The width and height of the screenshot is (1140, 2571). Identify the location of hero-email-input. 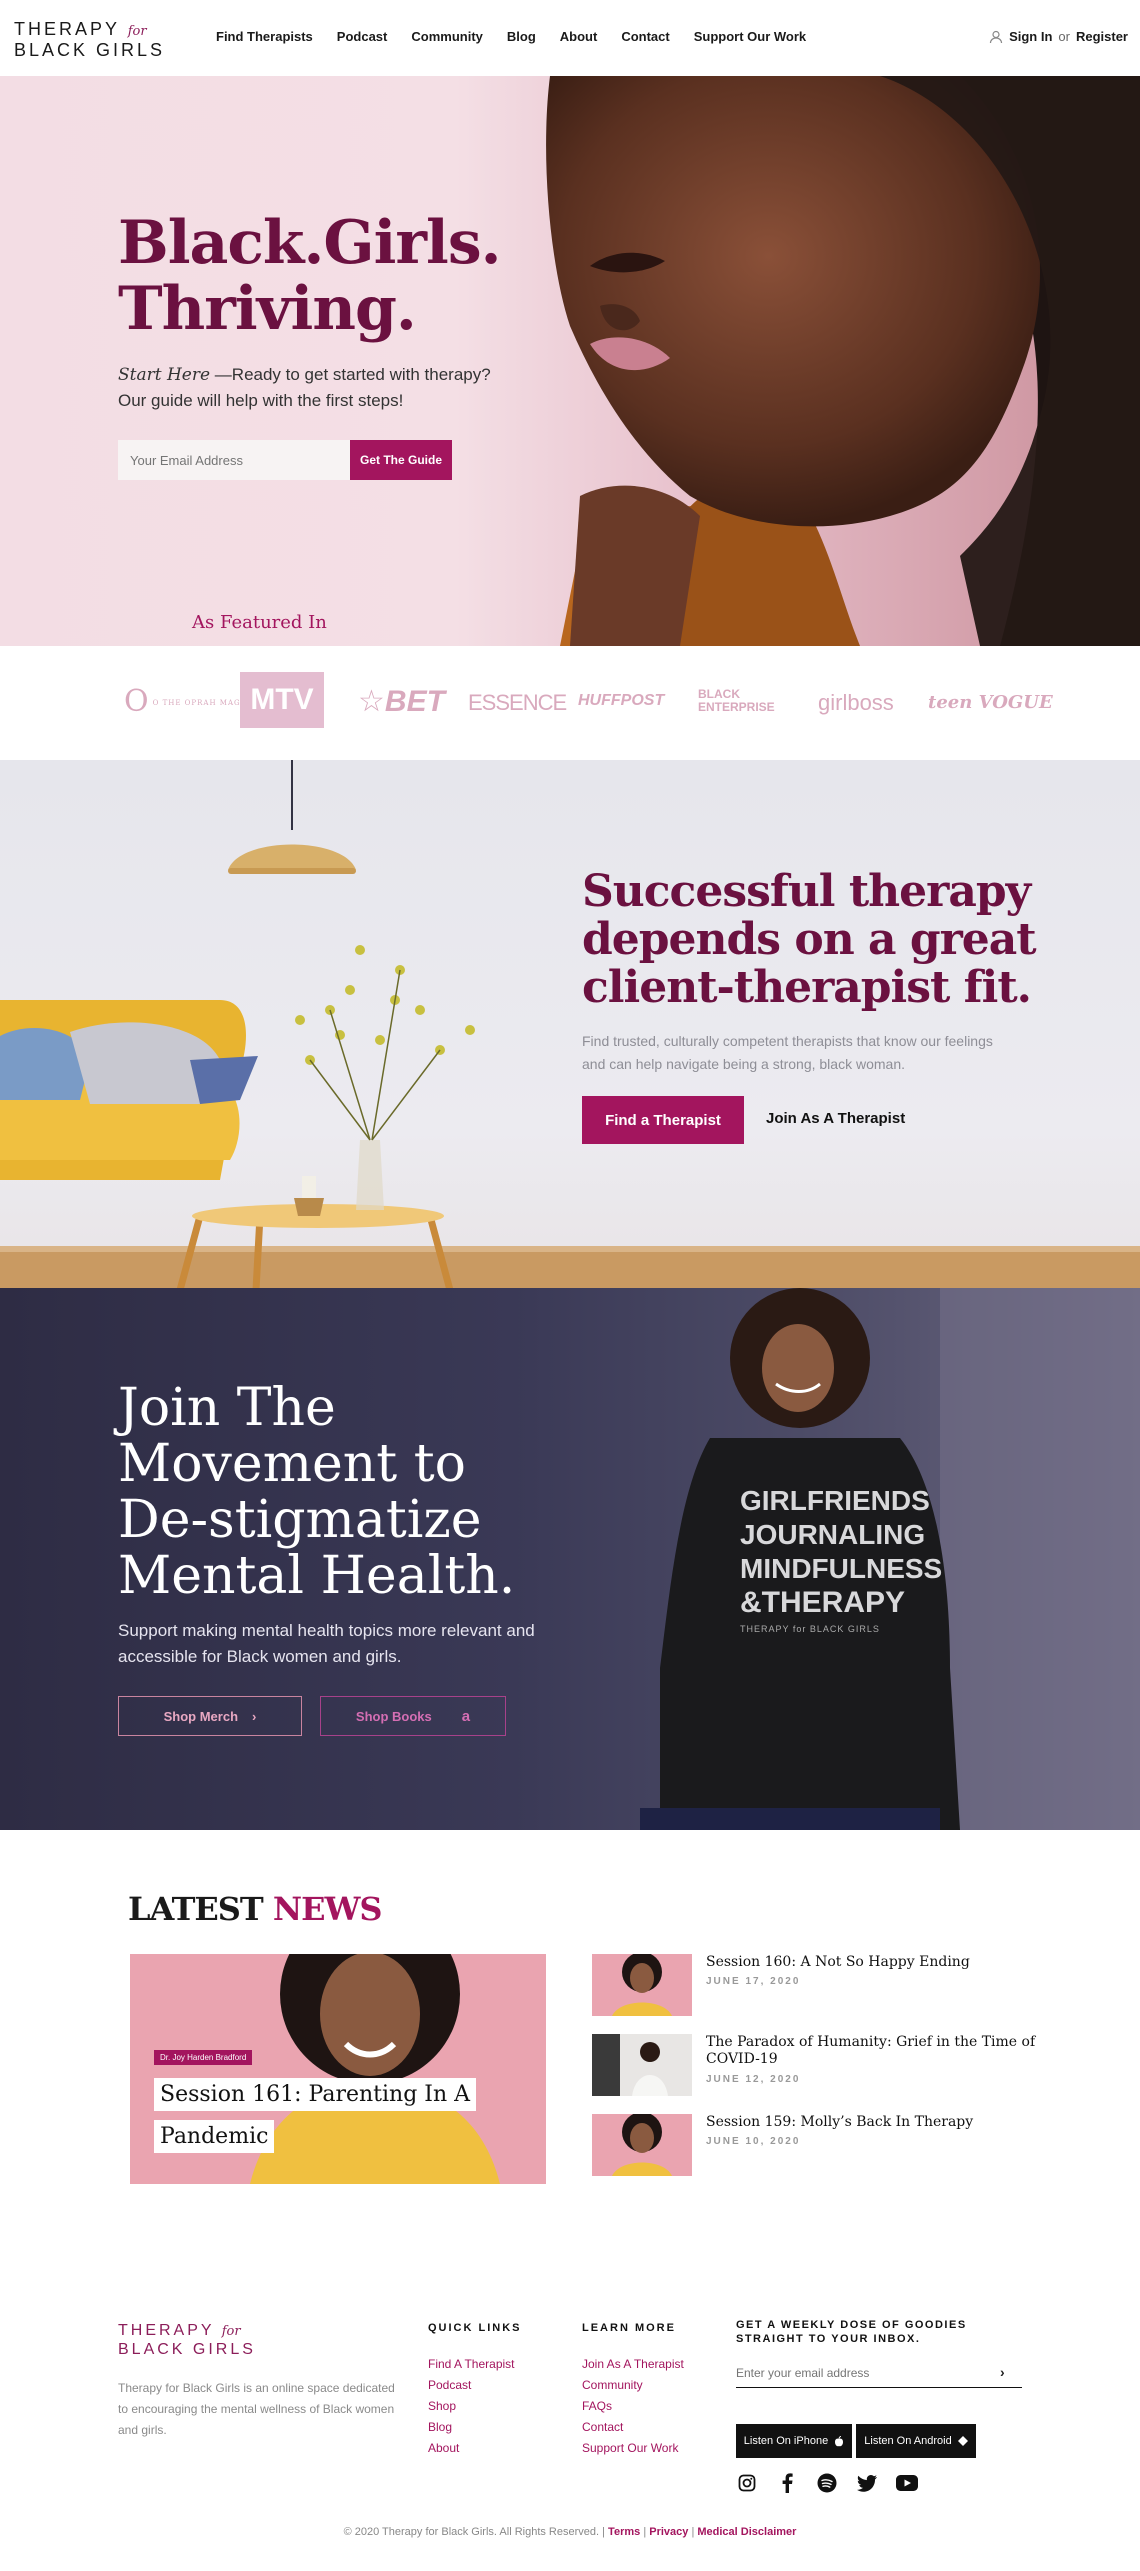
(234, 460).